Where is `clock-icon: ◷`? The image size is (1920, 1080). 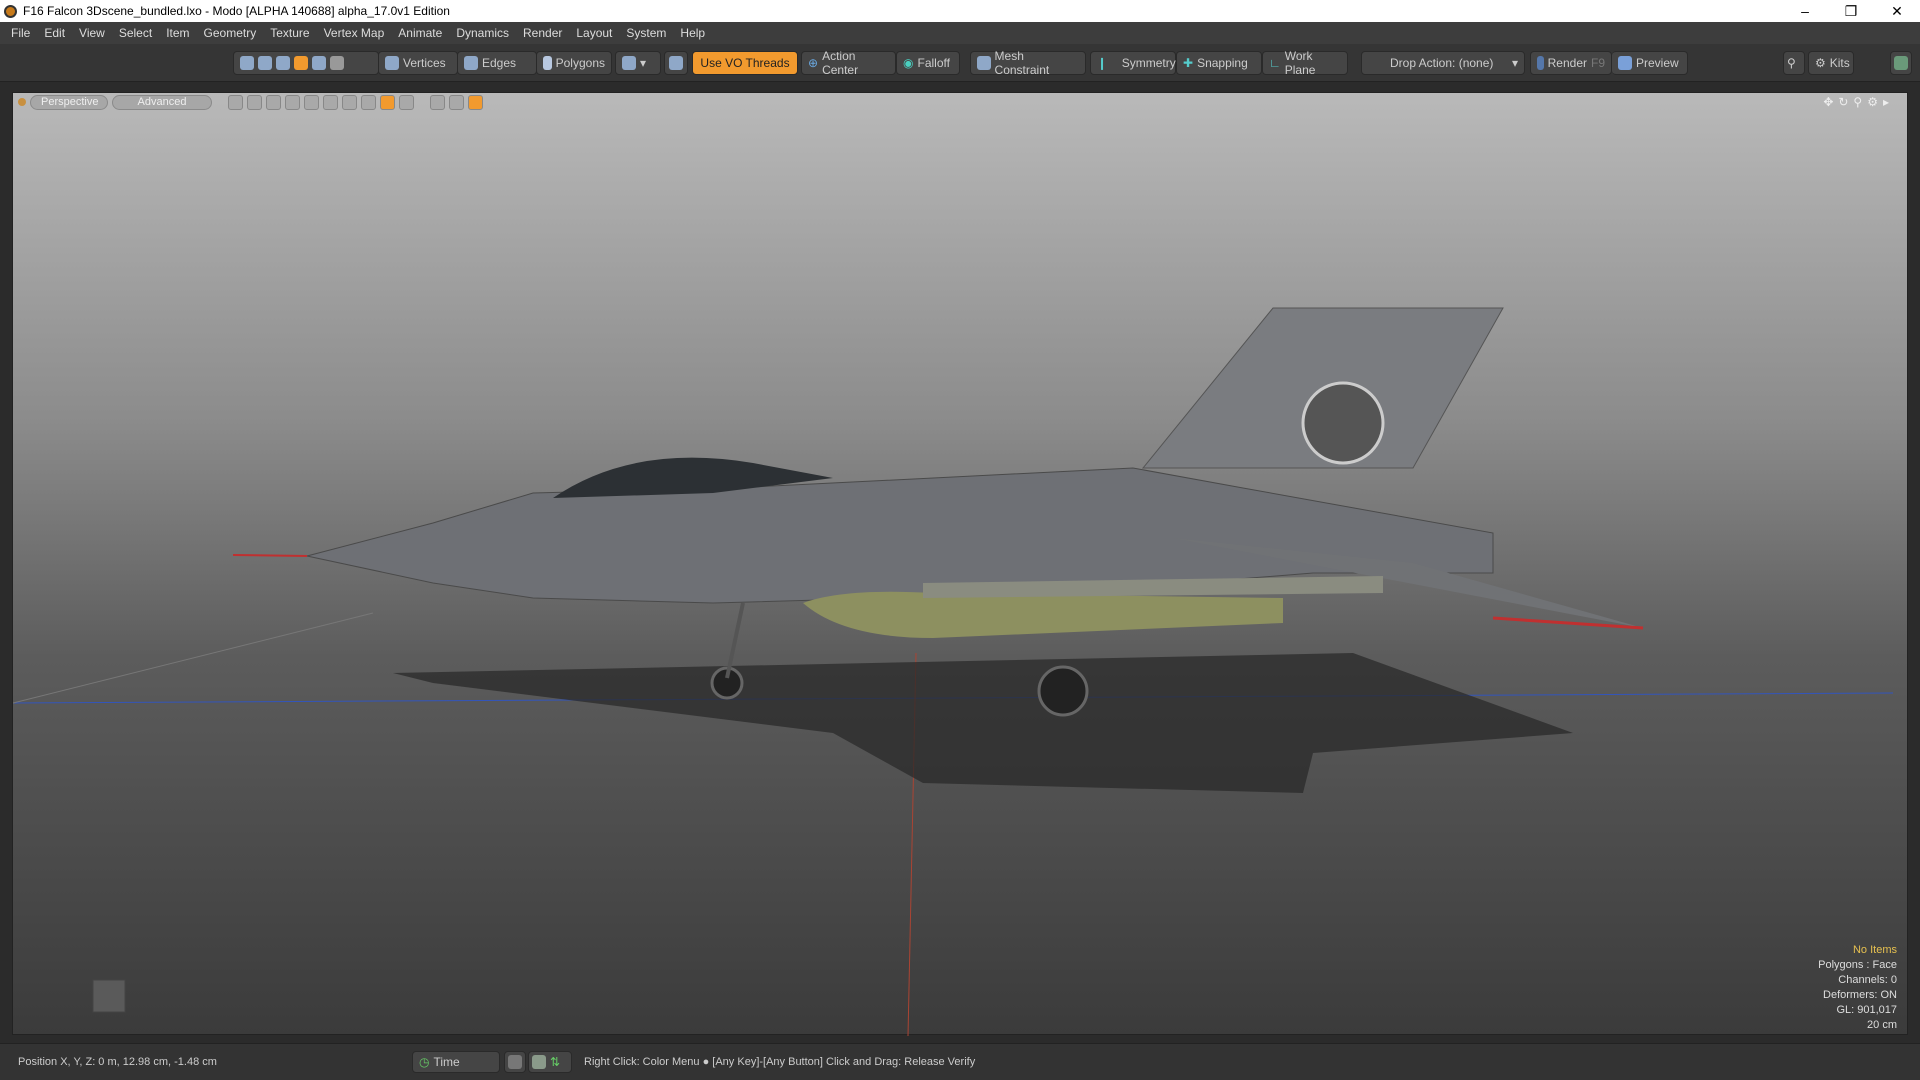 clock-icon: ◷ is located at coordinates (424, 1062).